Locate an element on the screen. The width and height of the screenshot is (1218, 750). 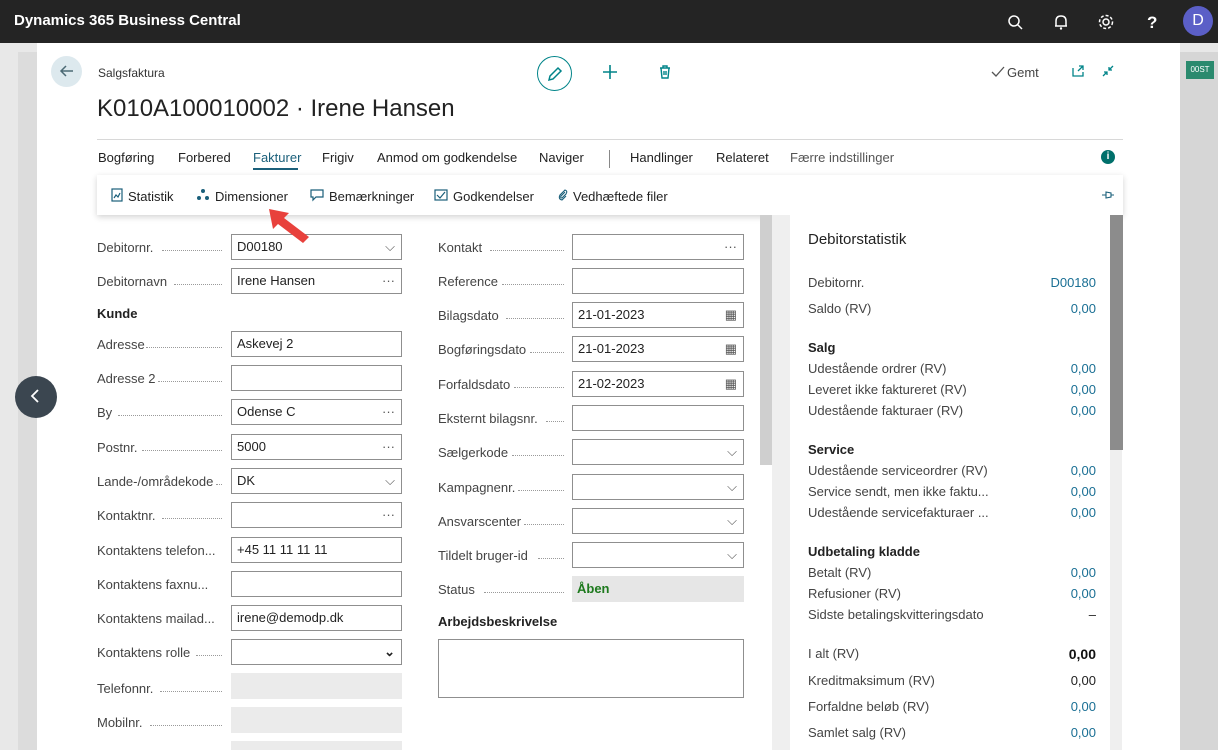
info-icon: i is located at coordinates (1108, 157).